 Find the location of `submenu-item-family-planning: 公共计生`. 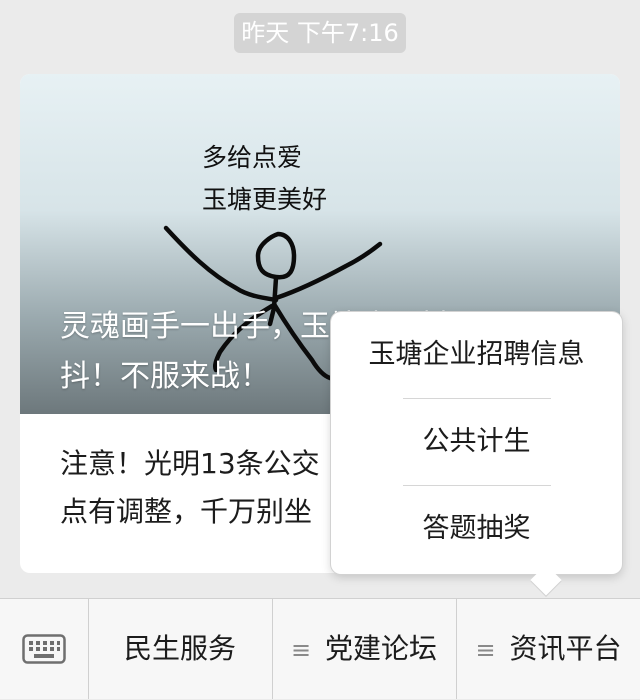

submenu-item-family-planning: 公共计生 is located at coordinates (476, 442).